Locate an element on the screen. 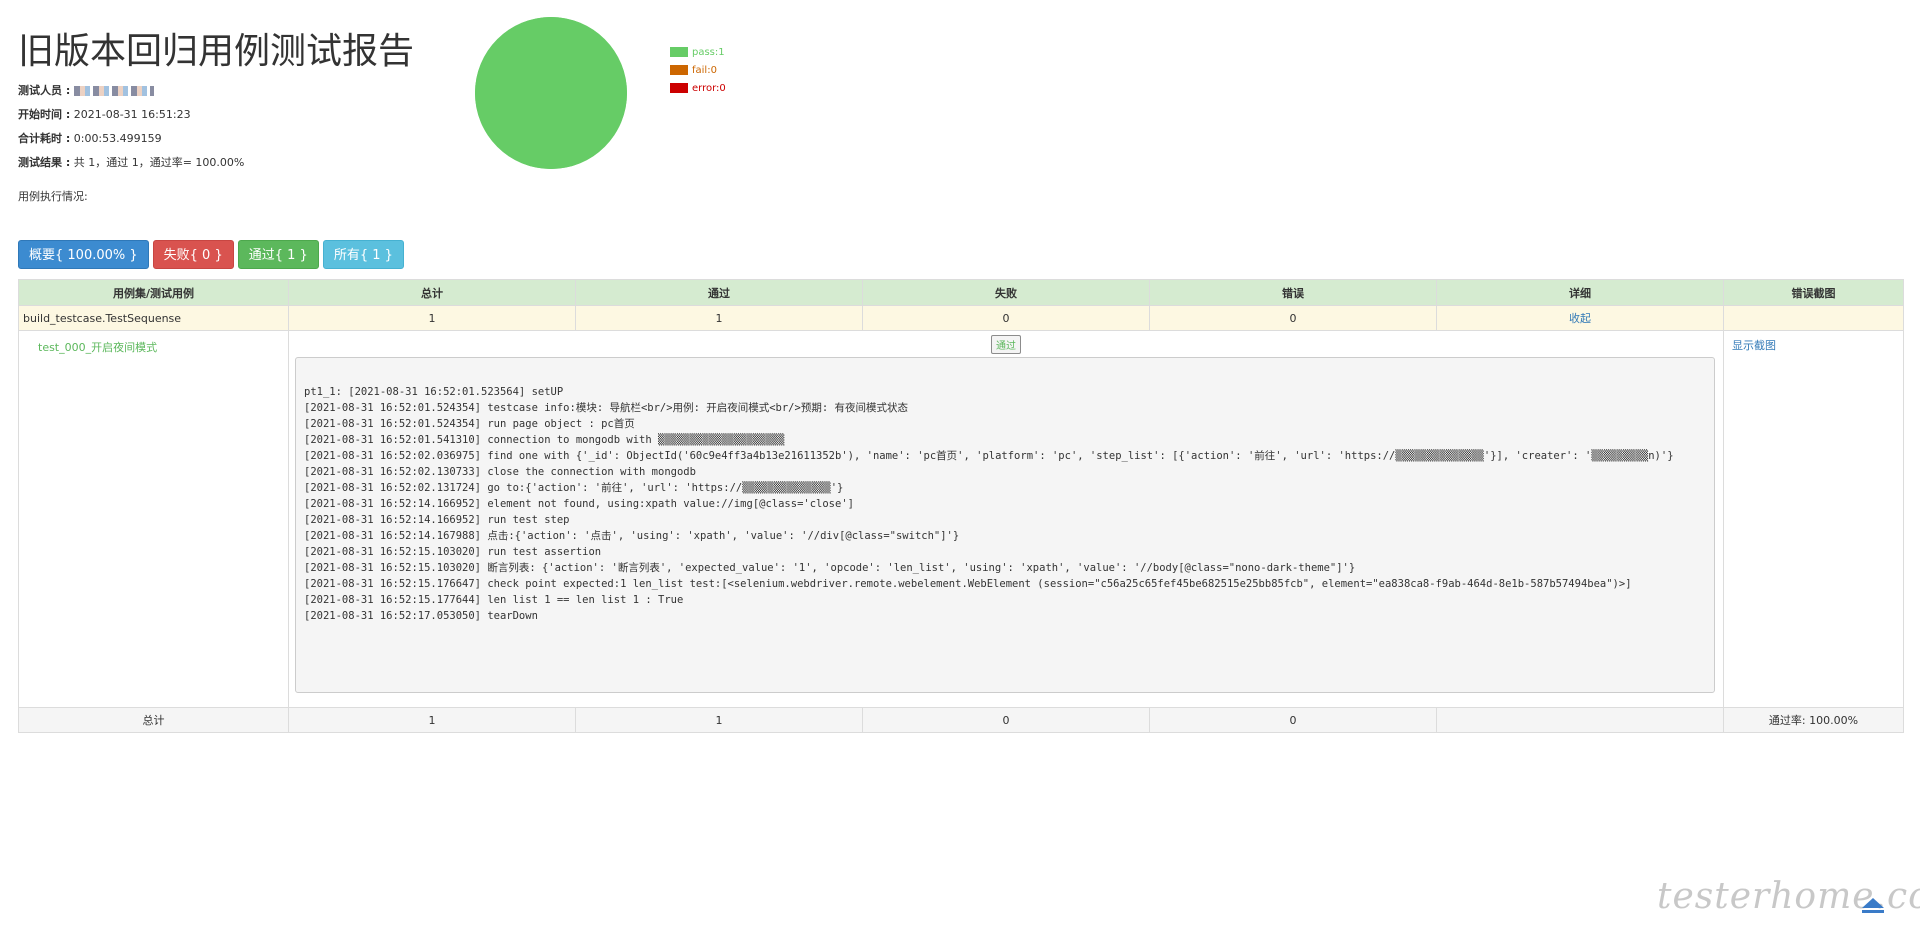  result-label: 测试结果 : is located at coordinates (44, 163).